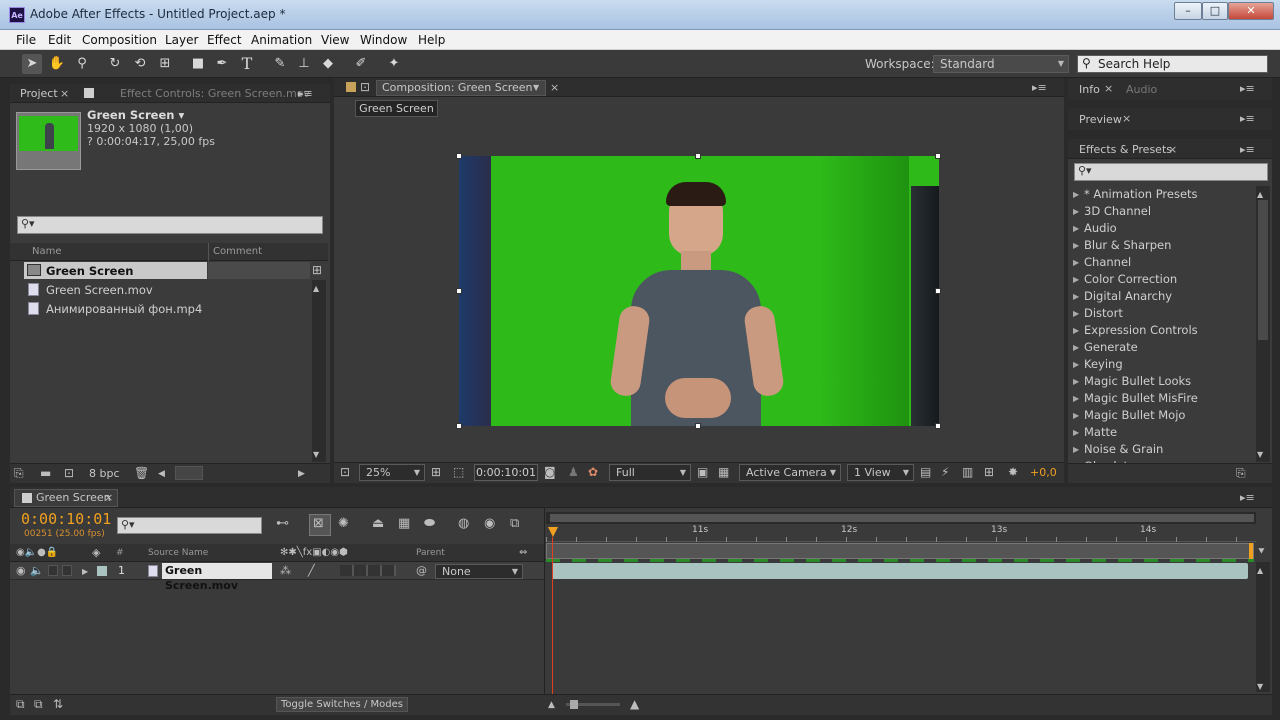  What do you see at coordinates (536, 88) in the screenshot?
I see `chevron-down-icon: ▼` at bounding box center [536, 88].